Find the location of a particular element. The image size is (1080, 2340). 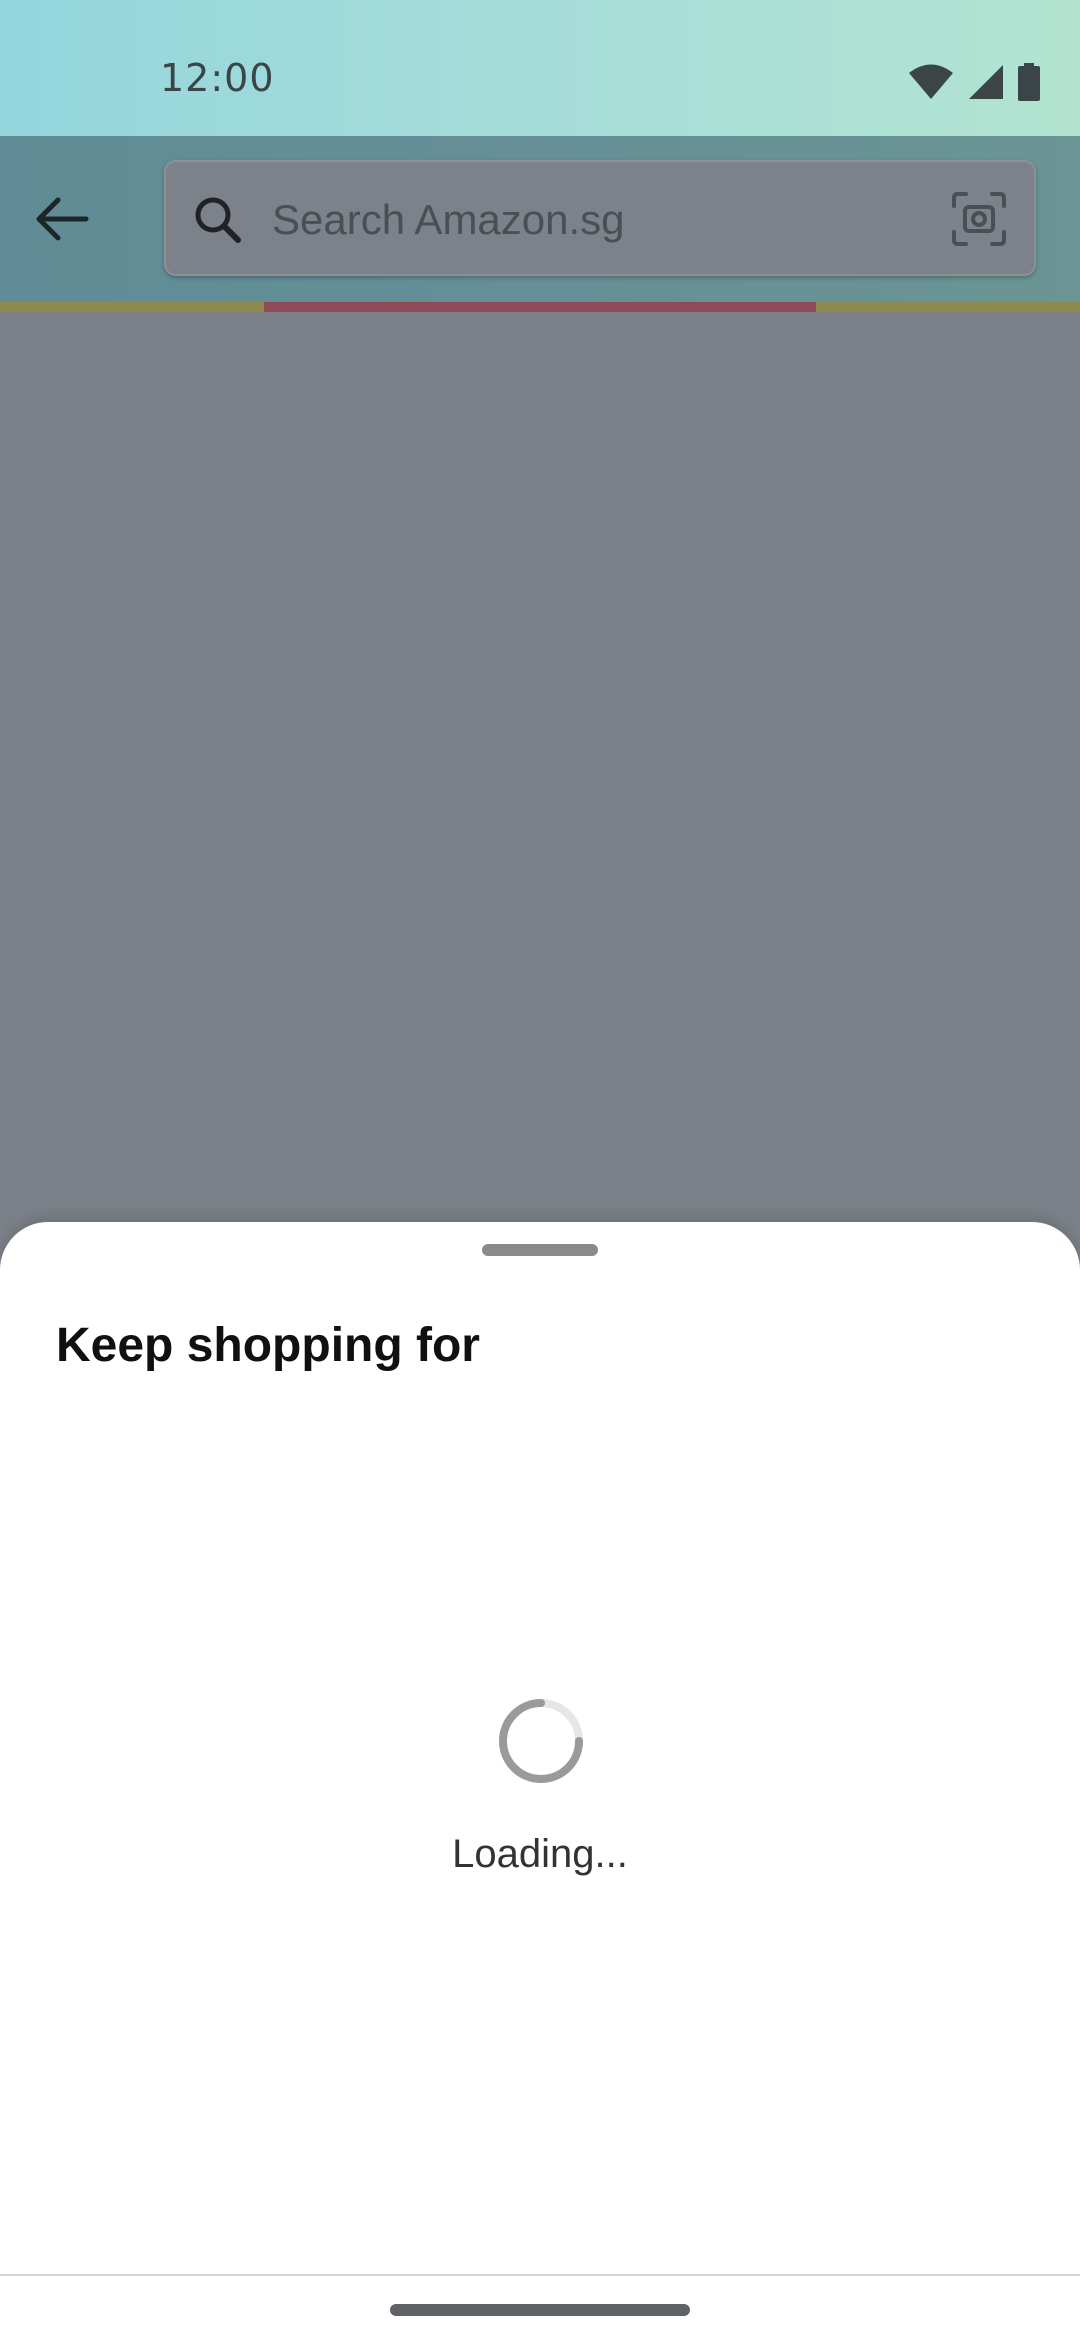

status-bar: 12:00 is located at coordinates (540, 68).